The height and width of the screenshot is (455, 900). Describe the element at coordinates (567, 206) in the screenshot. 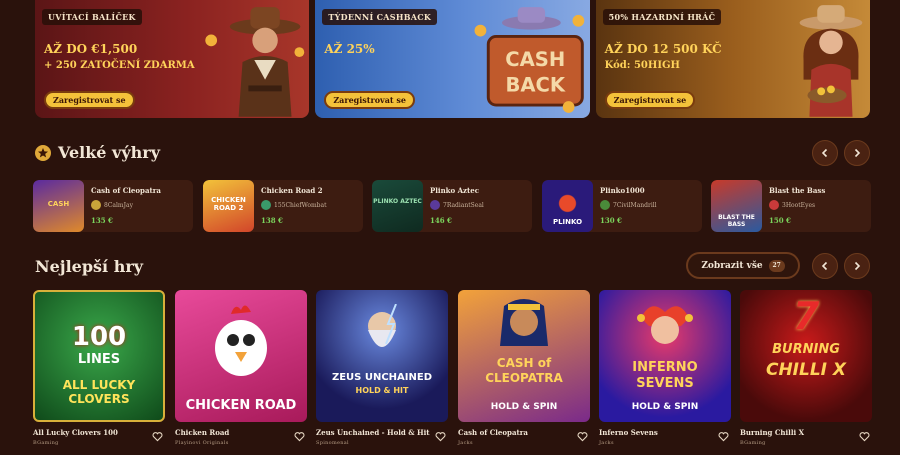

I see `game-thumbnail: PLINKO` at that location.